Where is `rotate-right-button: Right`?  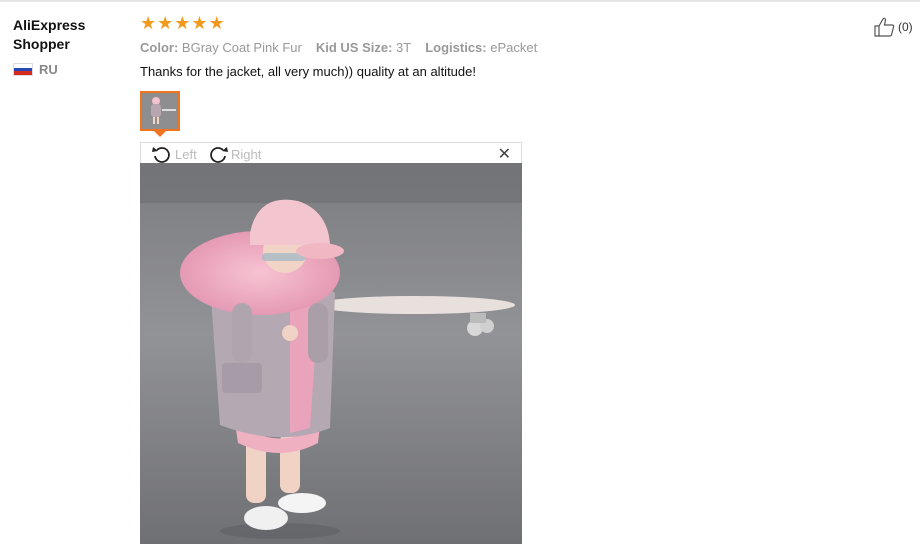 rotate-right-button: Right is located at coordinates (234, 154).